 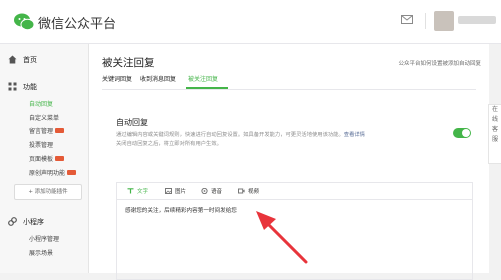 What do you see at coordinates (425, 21) in the screenshot?
I see `header-divider` at bounding box center [425, 21].